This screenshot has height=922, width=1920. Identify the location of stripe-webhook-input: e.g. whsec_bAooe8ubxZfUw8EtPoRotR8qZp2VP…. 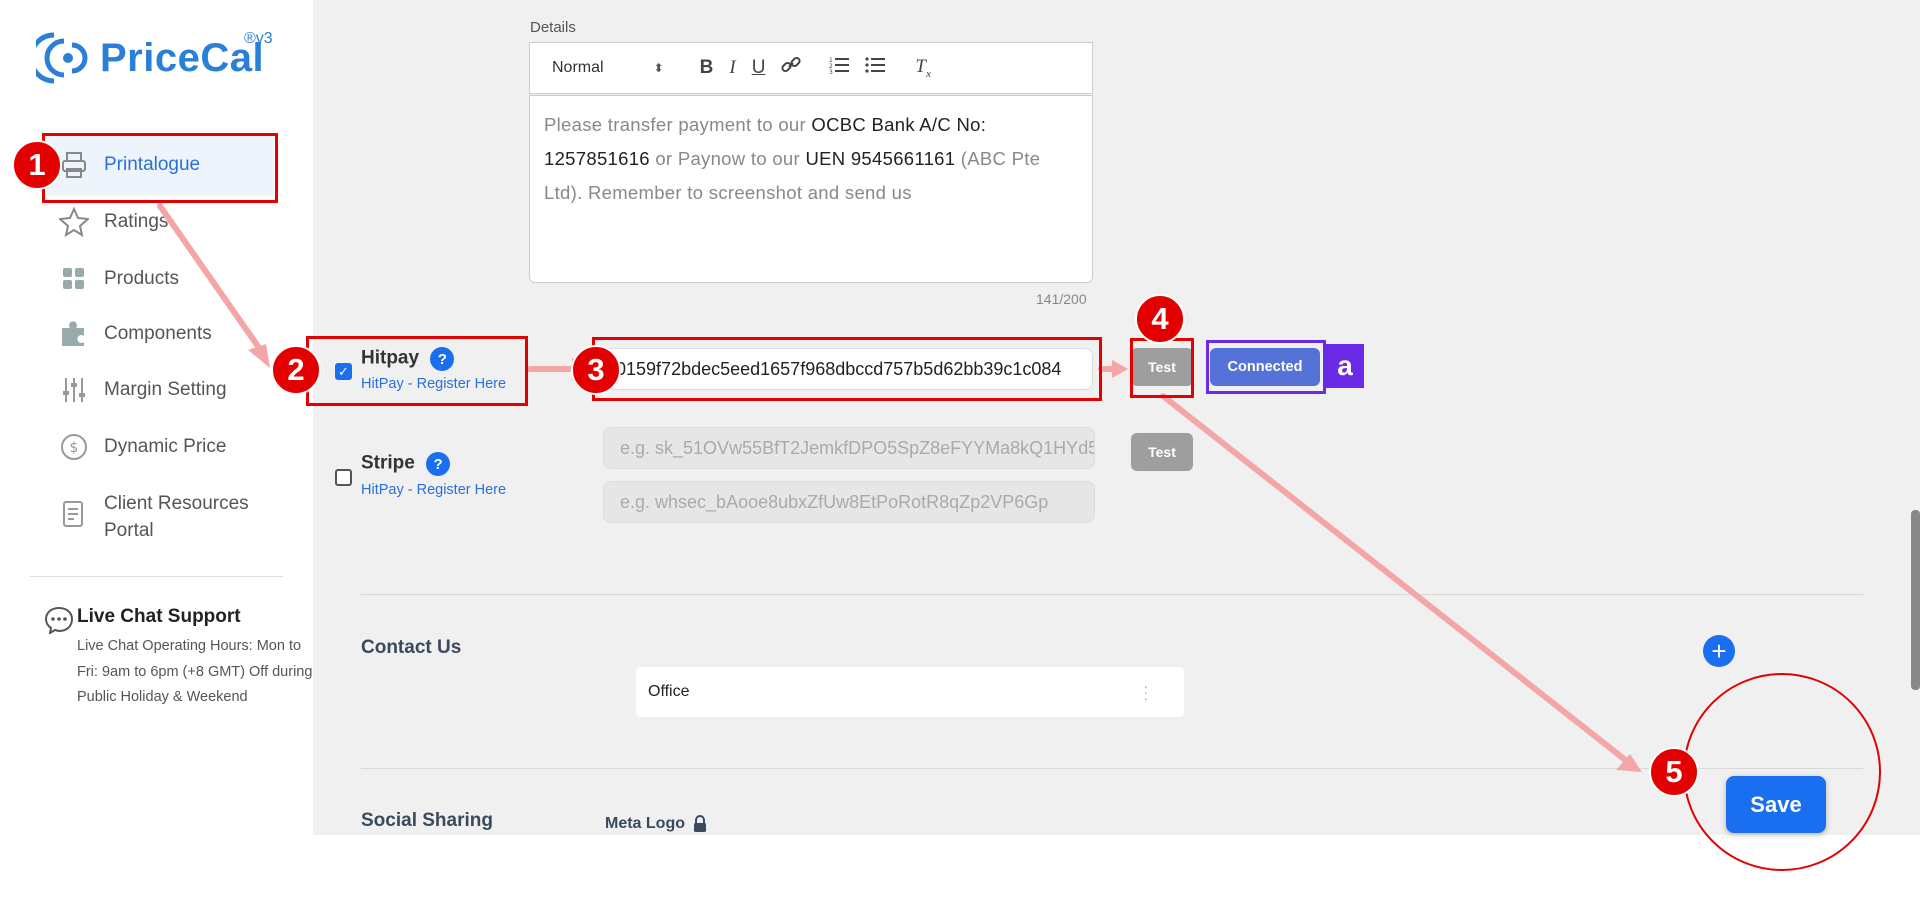
(849, 502).